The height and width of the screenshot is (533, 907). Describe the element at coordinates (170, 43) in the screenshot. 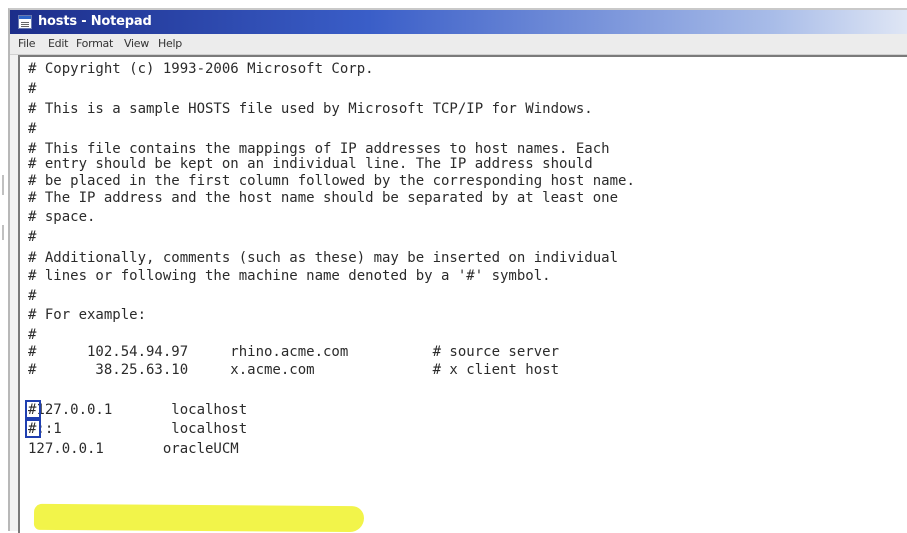

I see `menu-help: Help` at that location.